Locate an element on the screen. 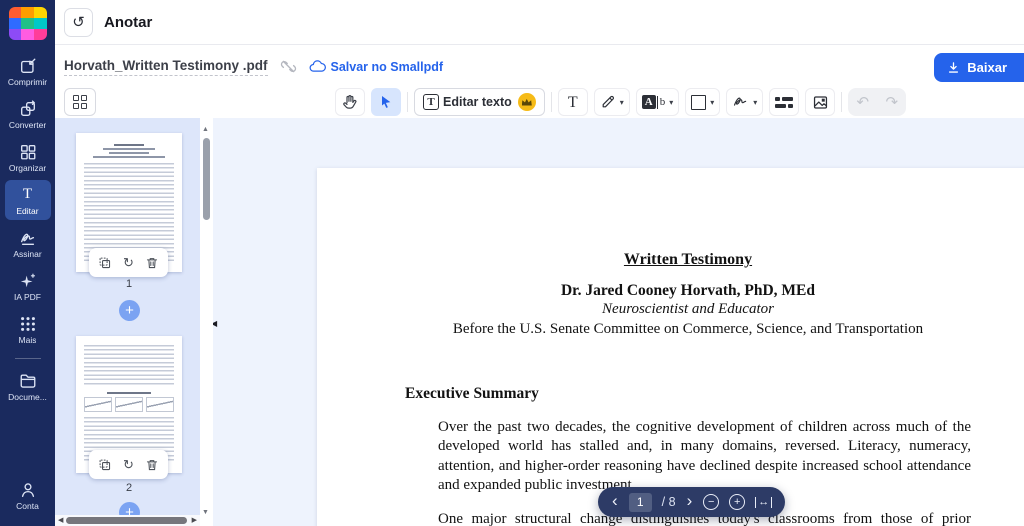 This screenshot has height=526, width=1024. undo-icon: ↶ is located at coordinates (863, 102).